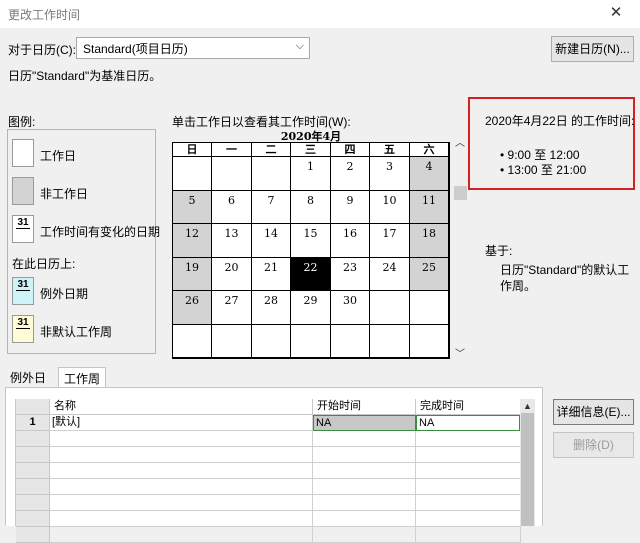 The image size is (640, 543). I want to click on weekday-header: 日, so click(192, 150).